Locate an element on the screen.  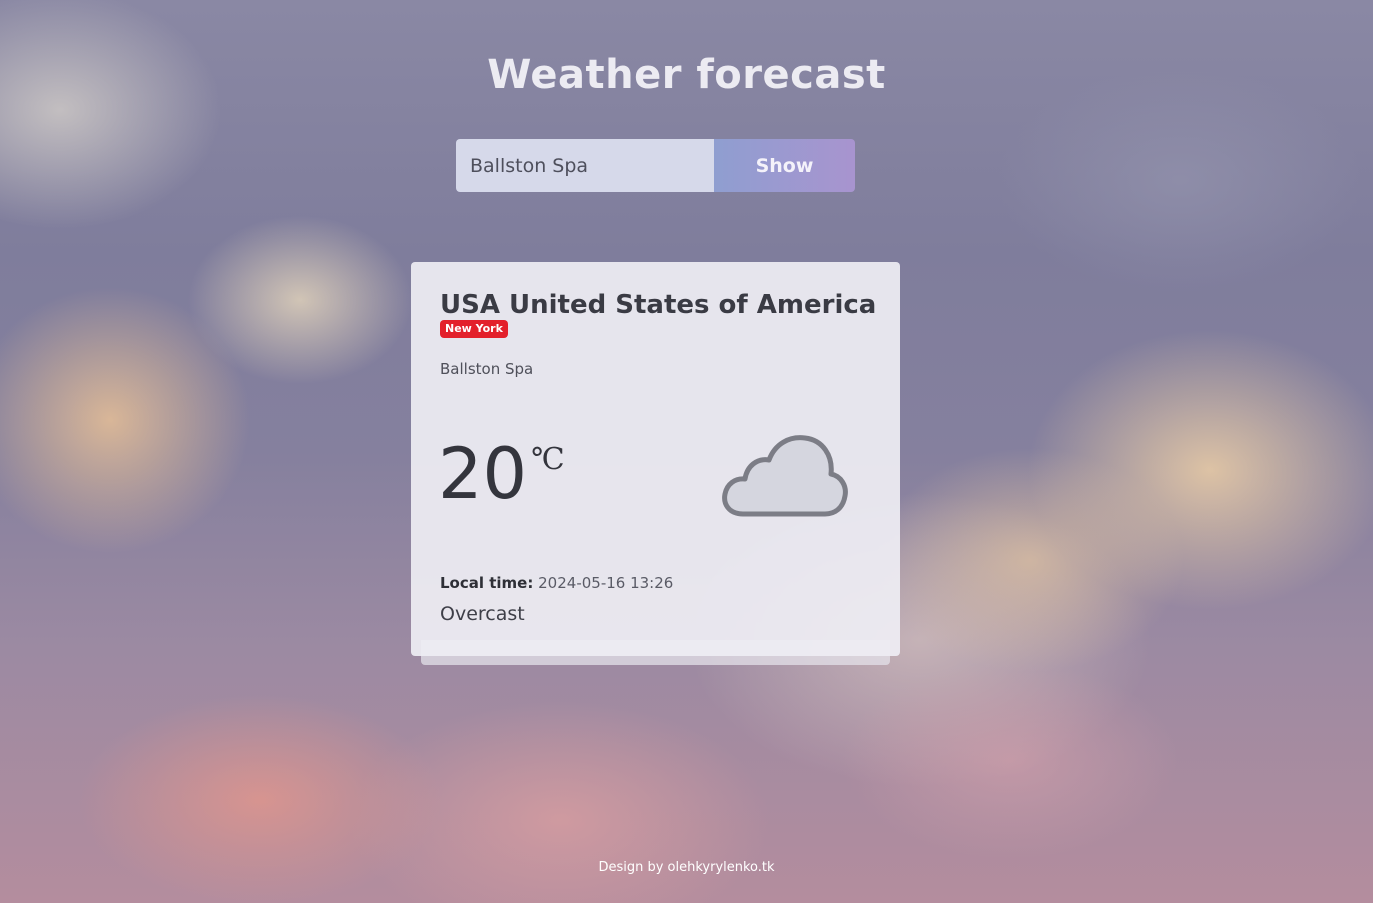
footer-credit: Design by olehkyrylenko.tk is located at coordinates (686, 867).